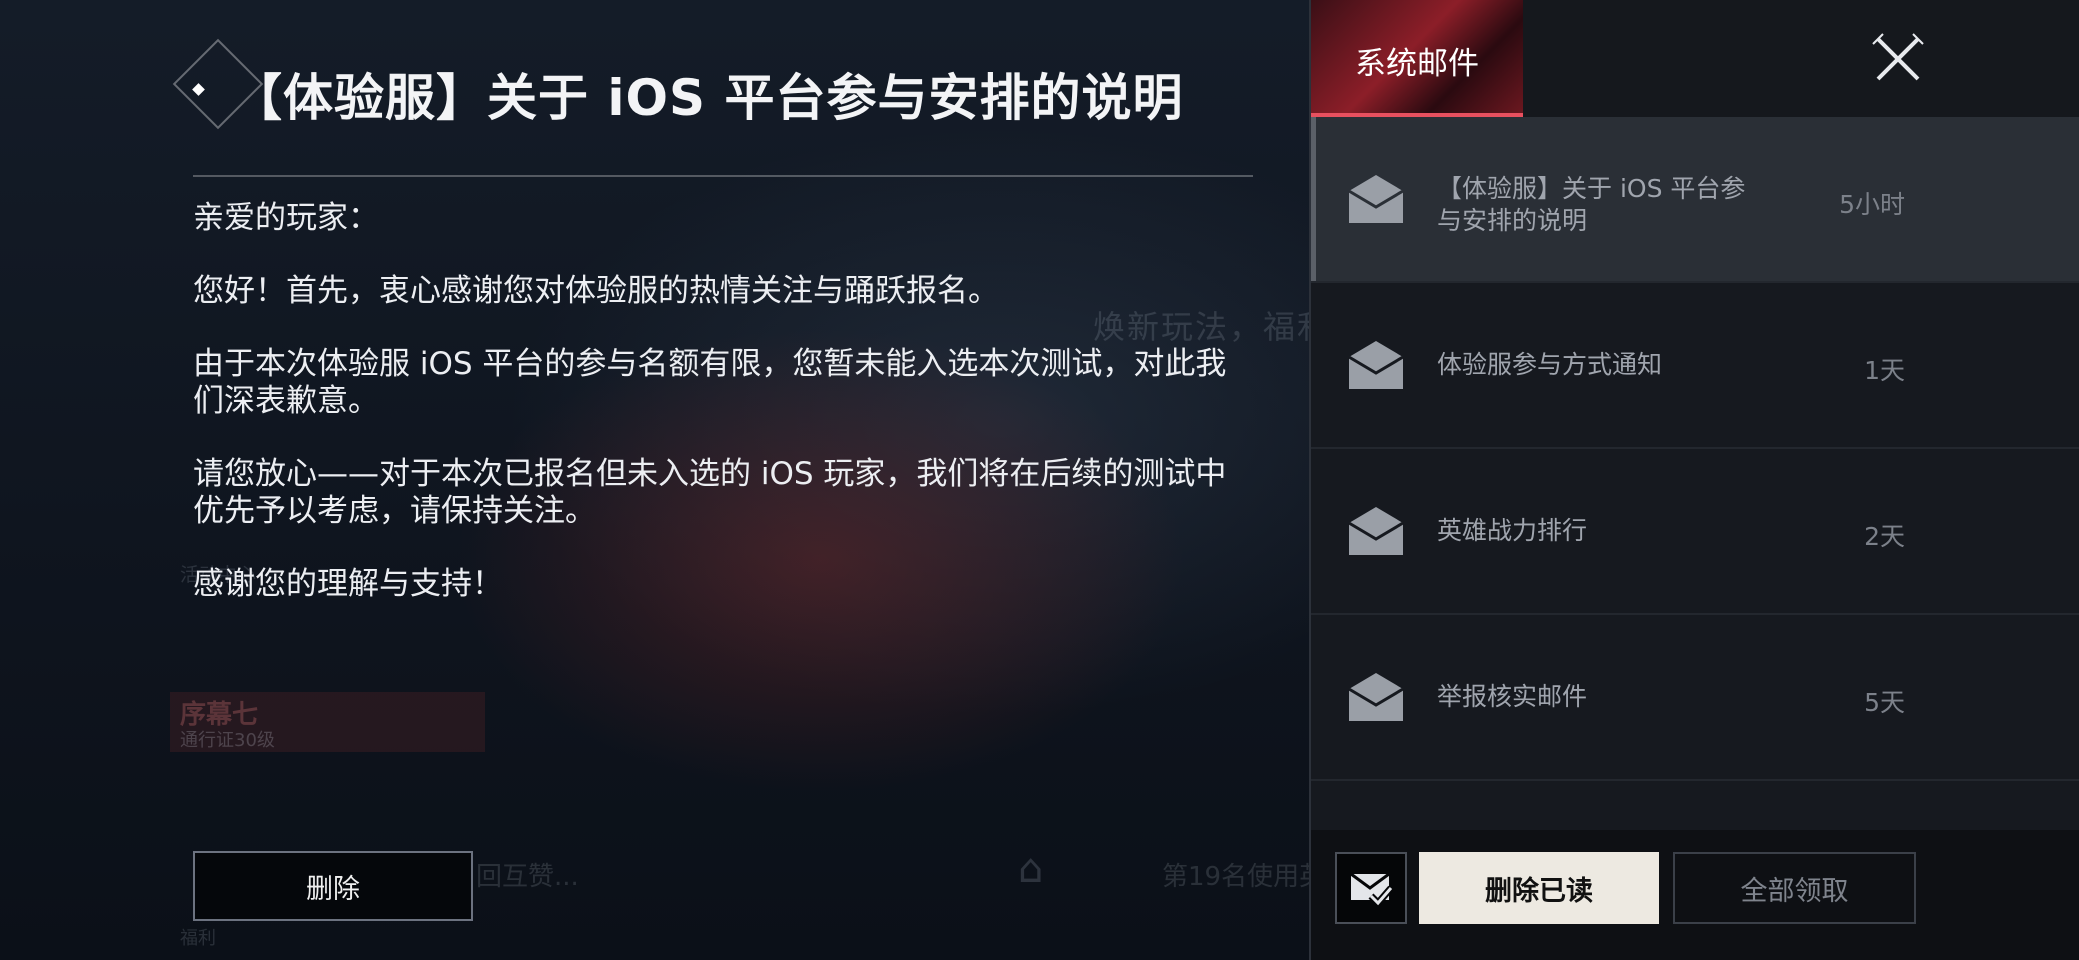 The image size is (2079, 960). I want to click on panel-header: 系统邮件, so click(1695, 59).